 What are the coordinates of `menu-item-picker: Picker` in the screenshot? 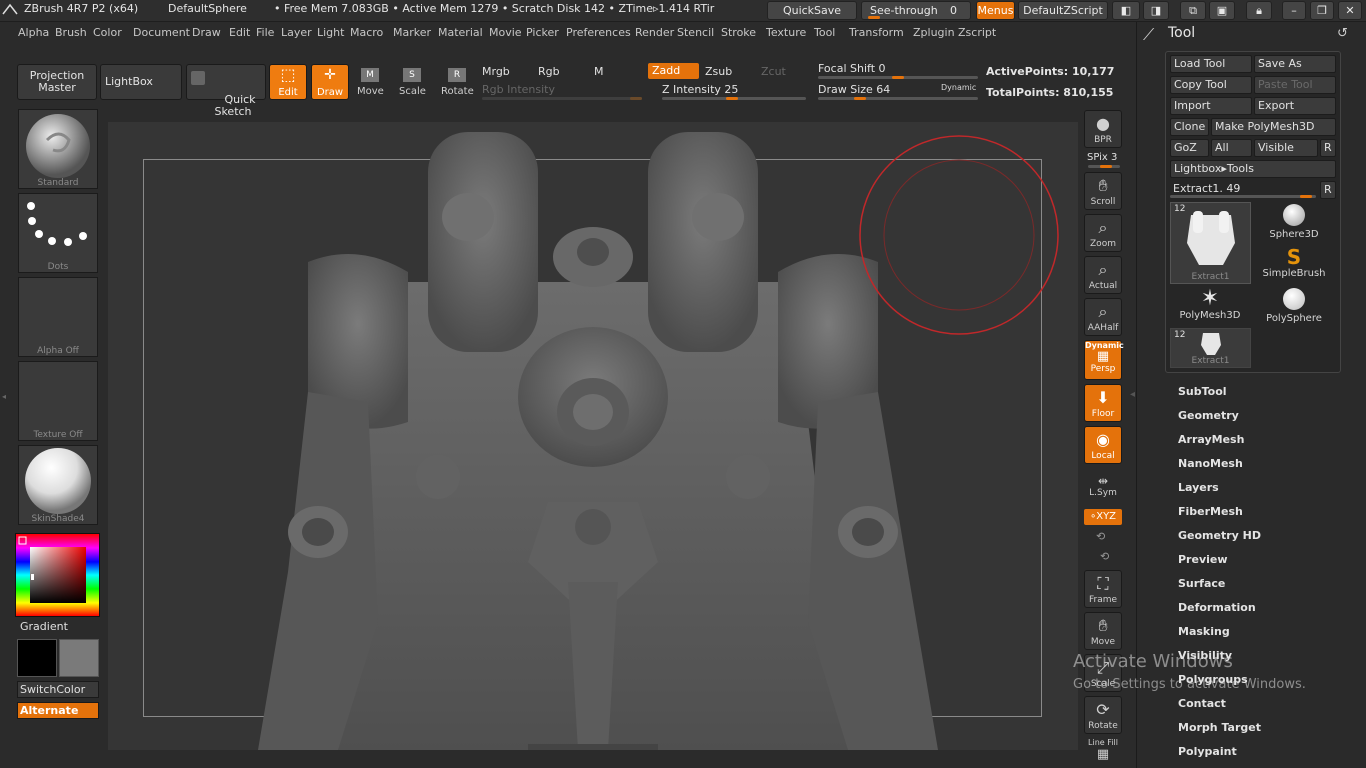 It's located at (542, 32).